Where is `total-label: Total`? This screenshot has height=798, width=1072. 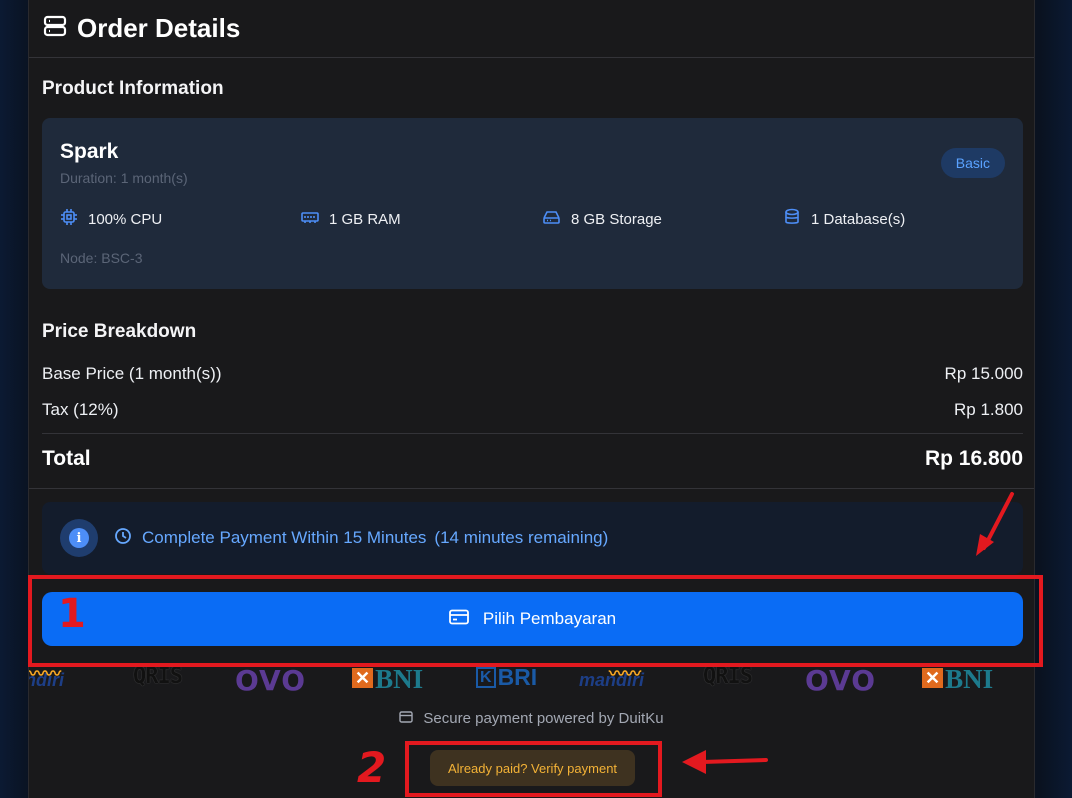 total-label: Total is located at coordinates (66, 458).